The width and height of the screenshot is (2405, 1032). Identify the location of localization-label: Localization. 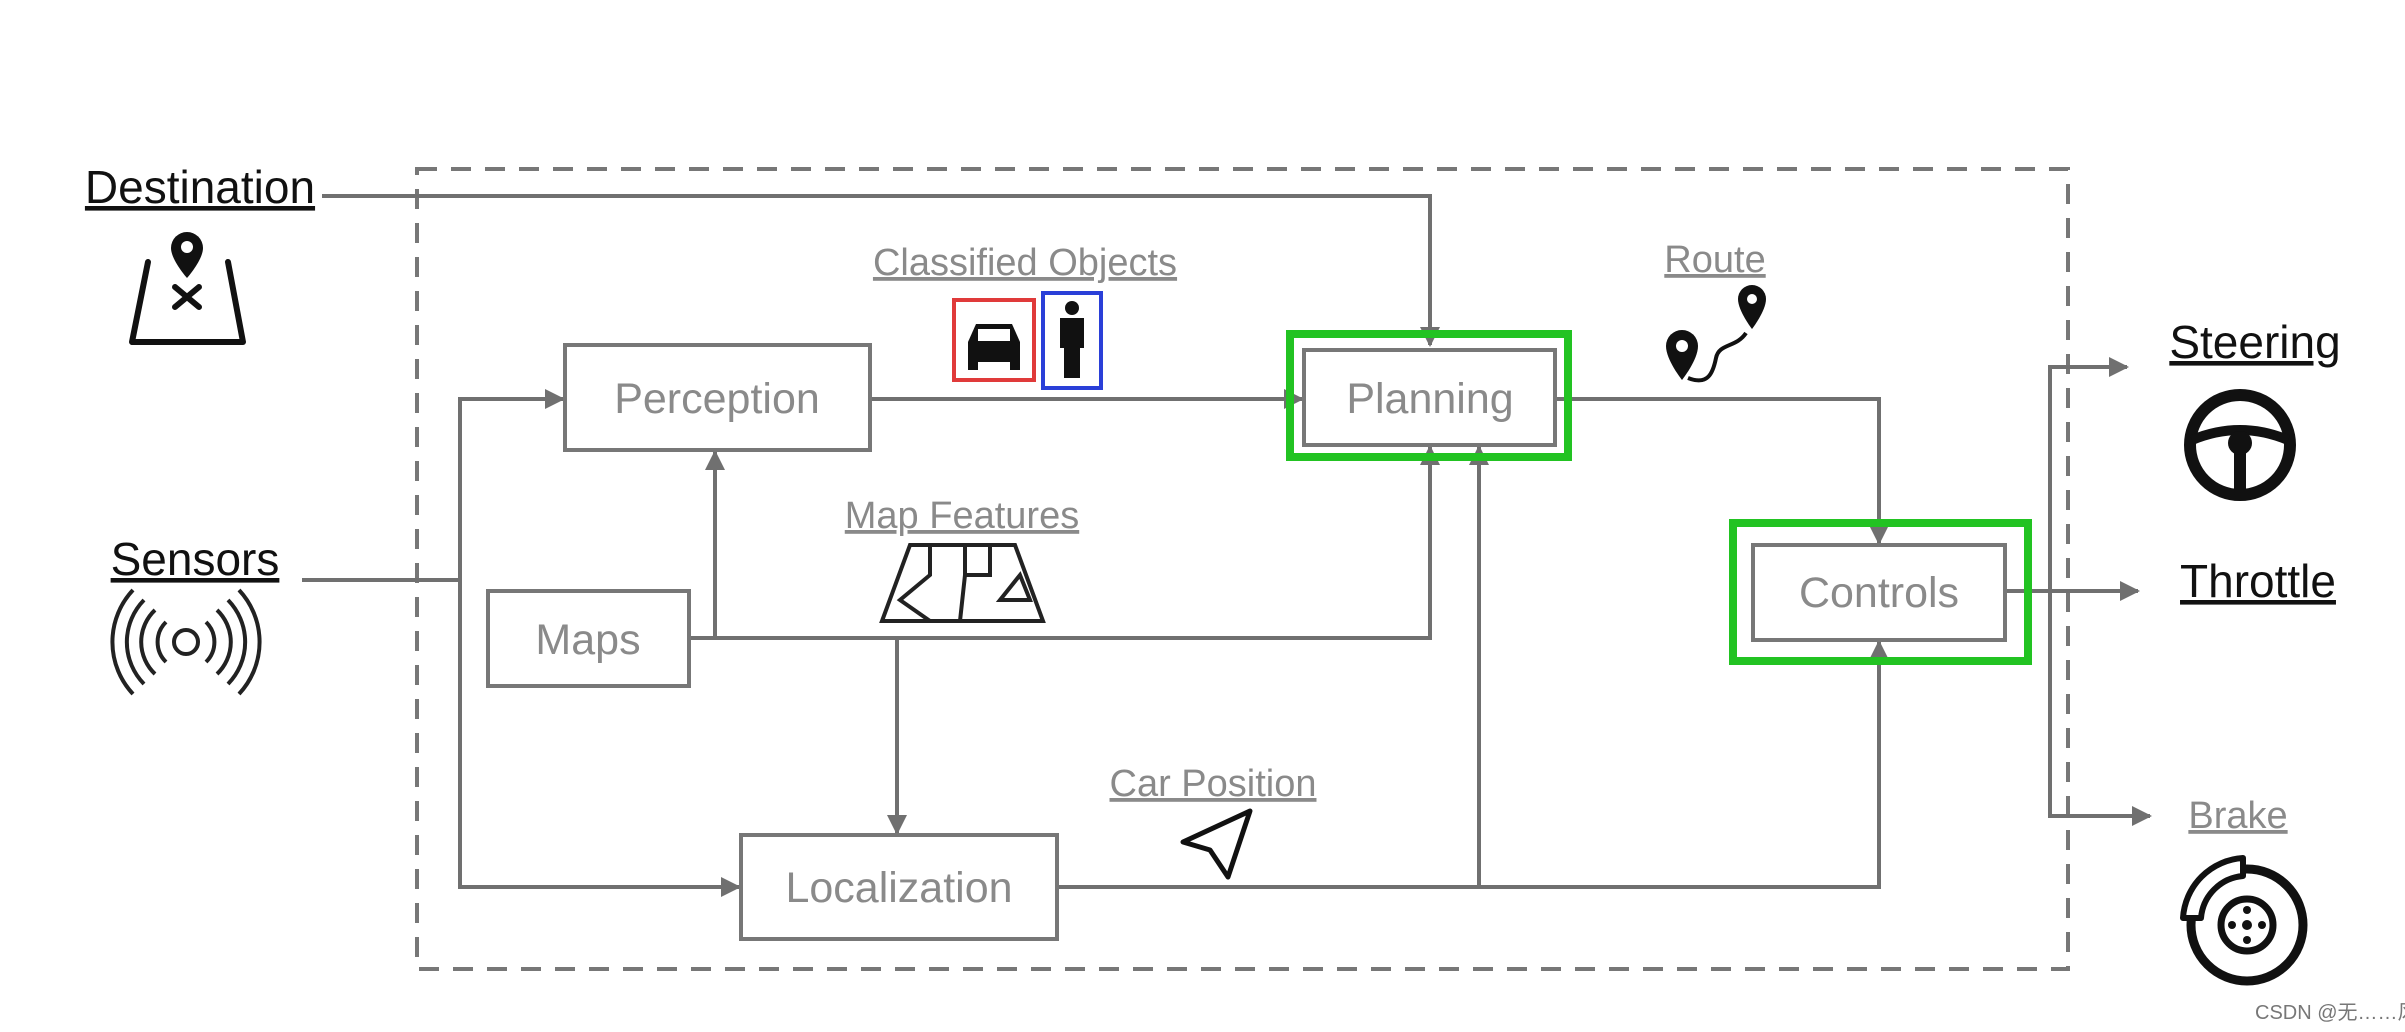
(898, 888).